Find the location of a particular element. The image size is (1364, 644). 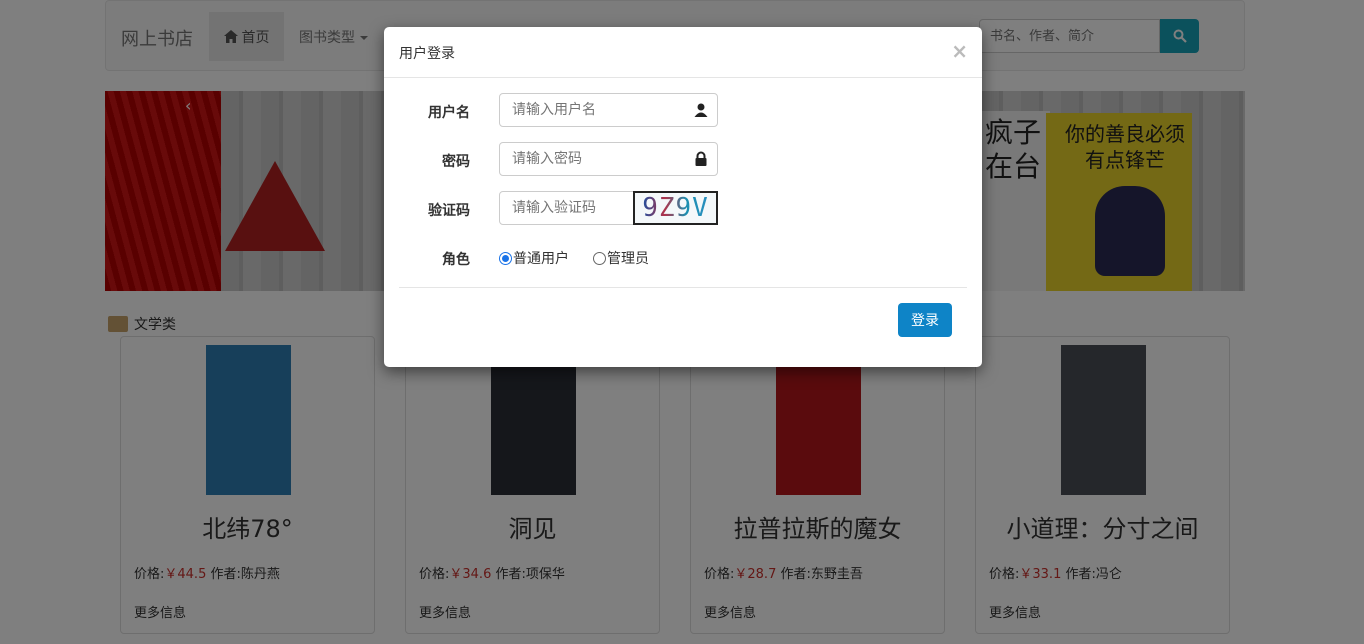

role-user-label: 普通用户 is located at coordinates (541, 258).